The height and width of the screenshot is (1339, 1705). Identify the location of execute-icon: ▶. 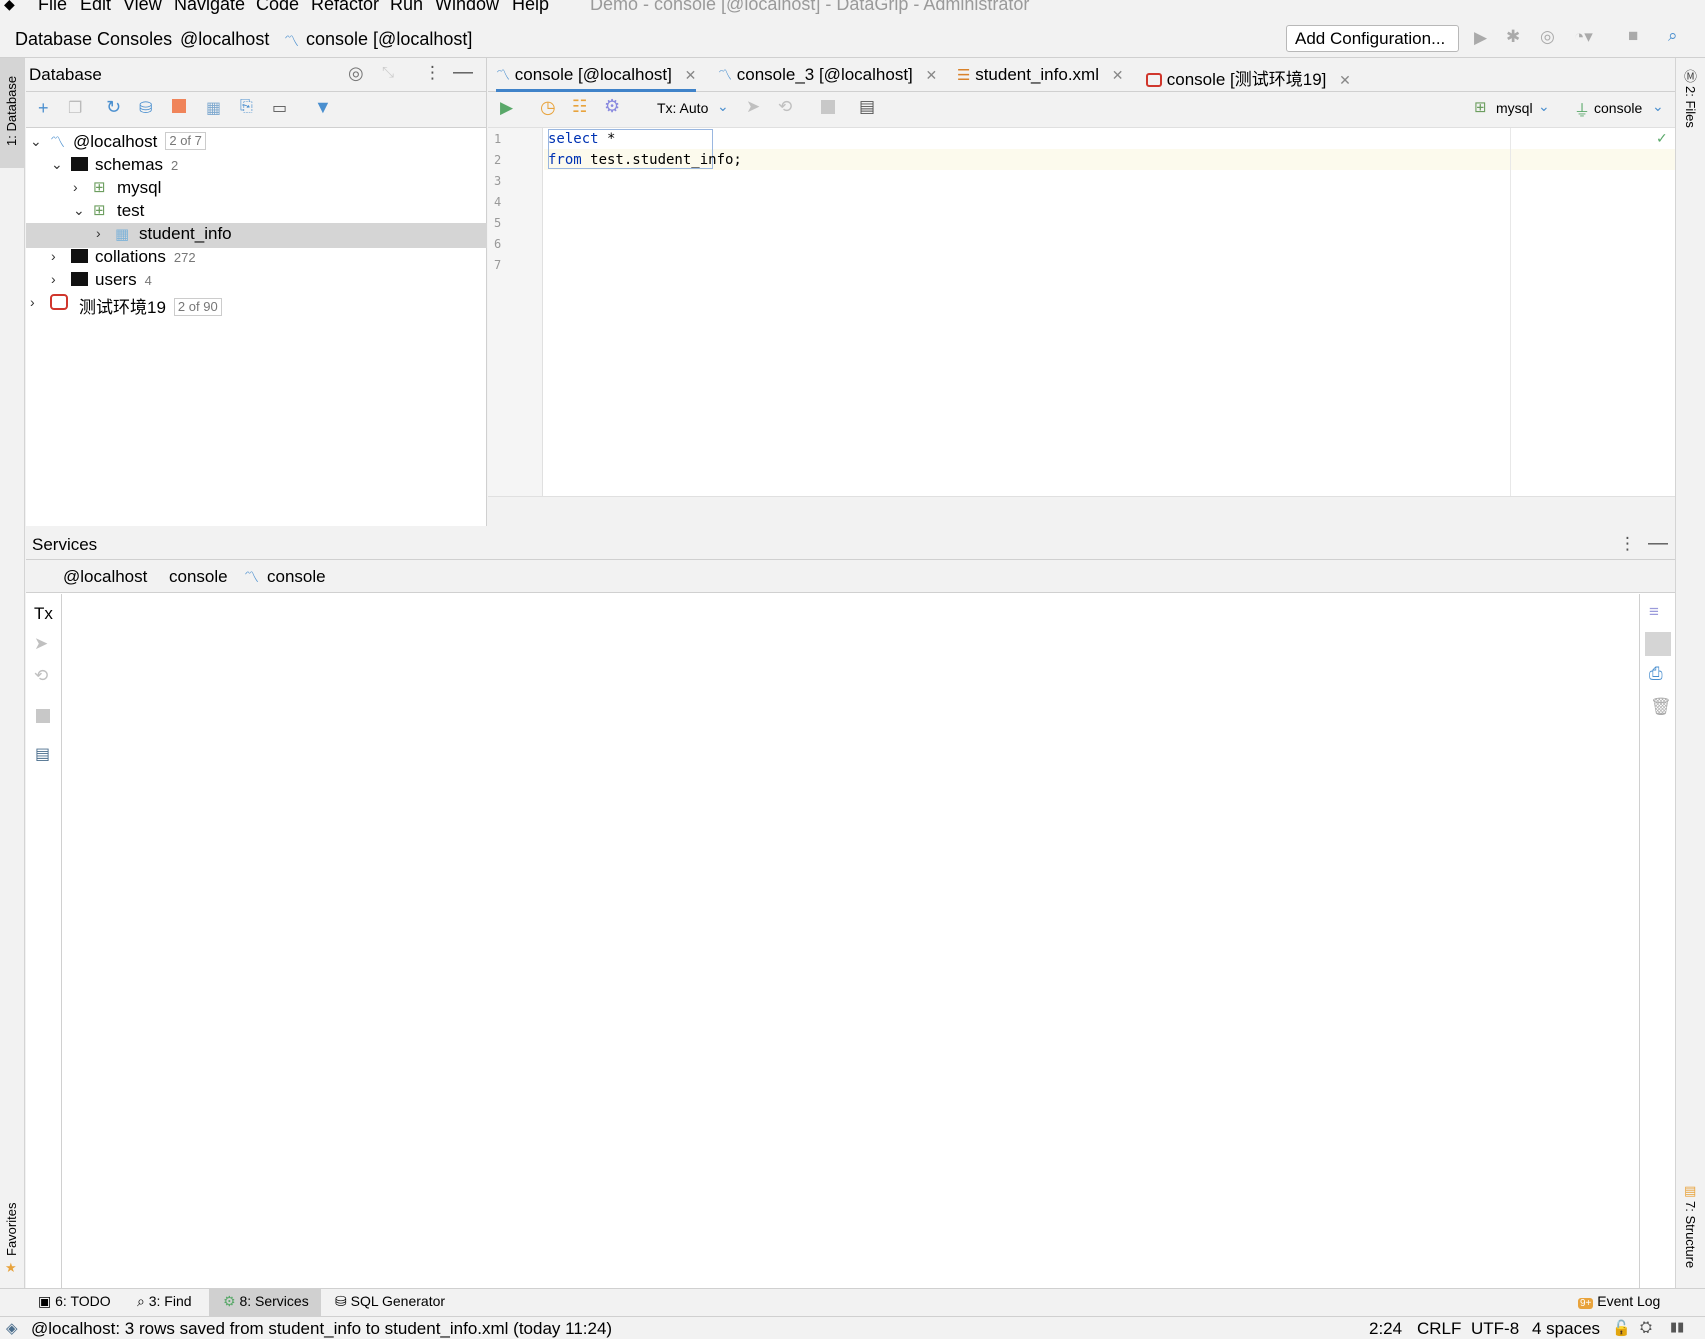
(506, 108).